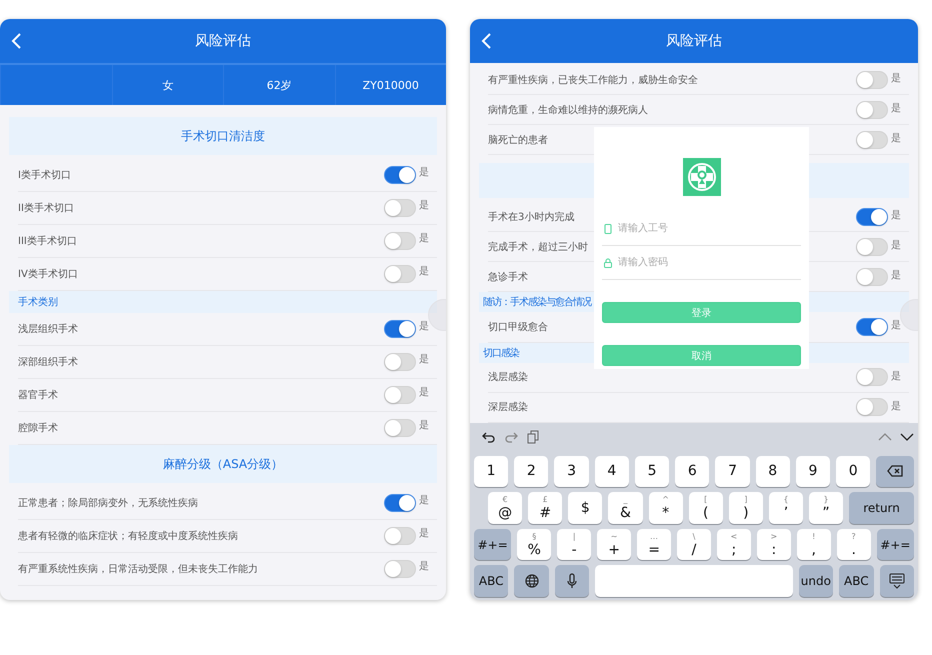 This screenshot has width=932, height=655. I want to click on option-label: 有严重系统性疾病，日常活动受限，但未丧失工作能力, so click(138, 569).